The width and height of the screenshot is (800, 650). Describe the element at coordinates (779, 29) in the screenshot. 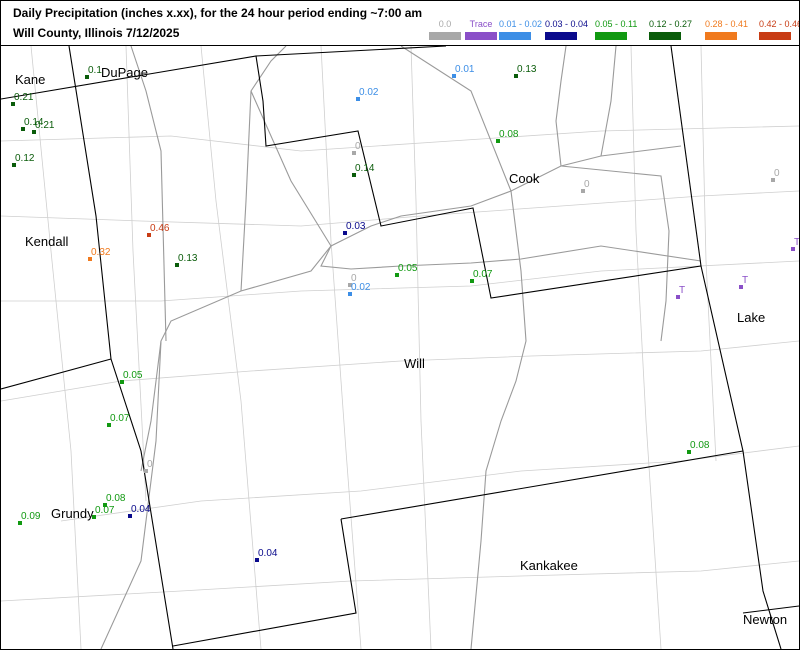

I see `legend-item: 0.42 - 0.46` at that location.